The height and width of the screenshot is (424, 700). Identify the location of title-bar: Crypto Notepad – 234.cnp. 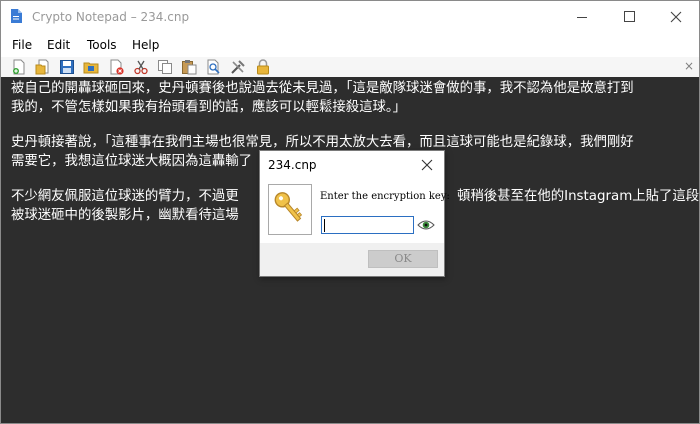
(350, 17).